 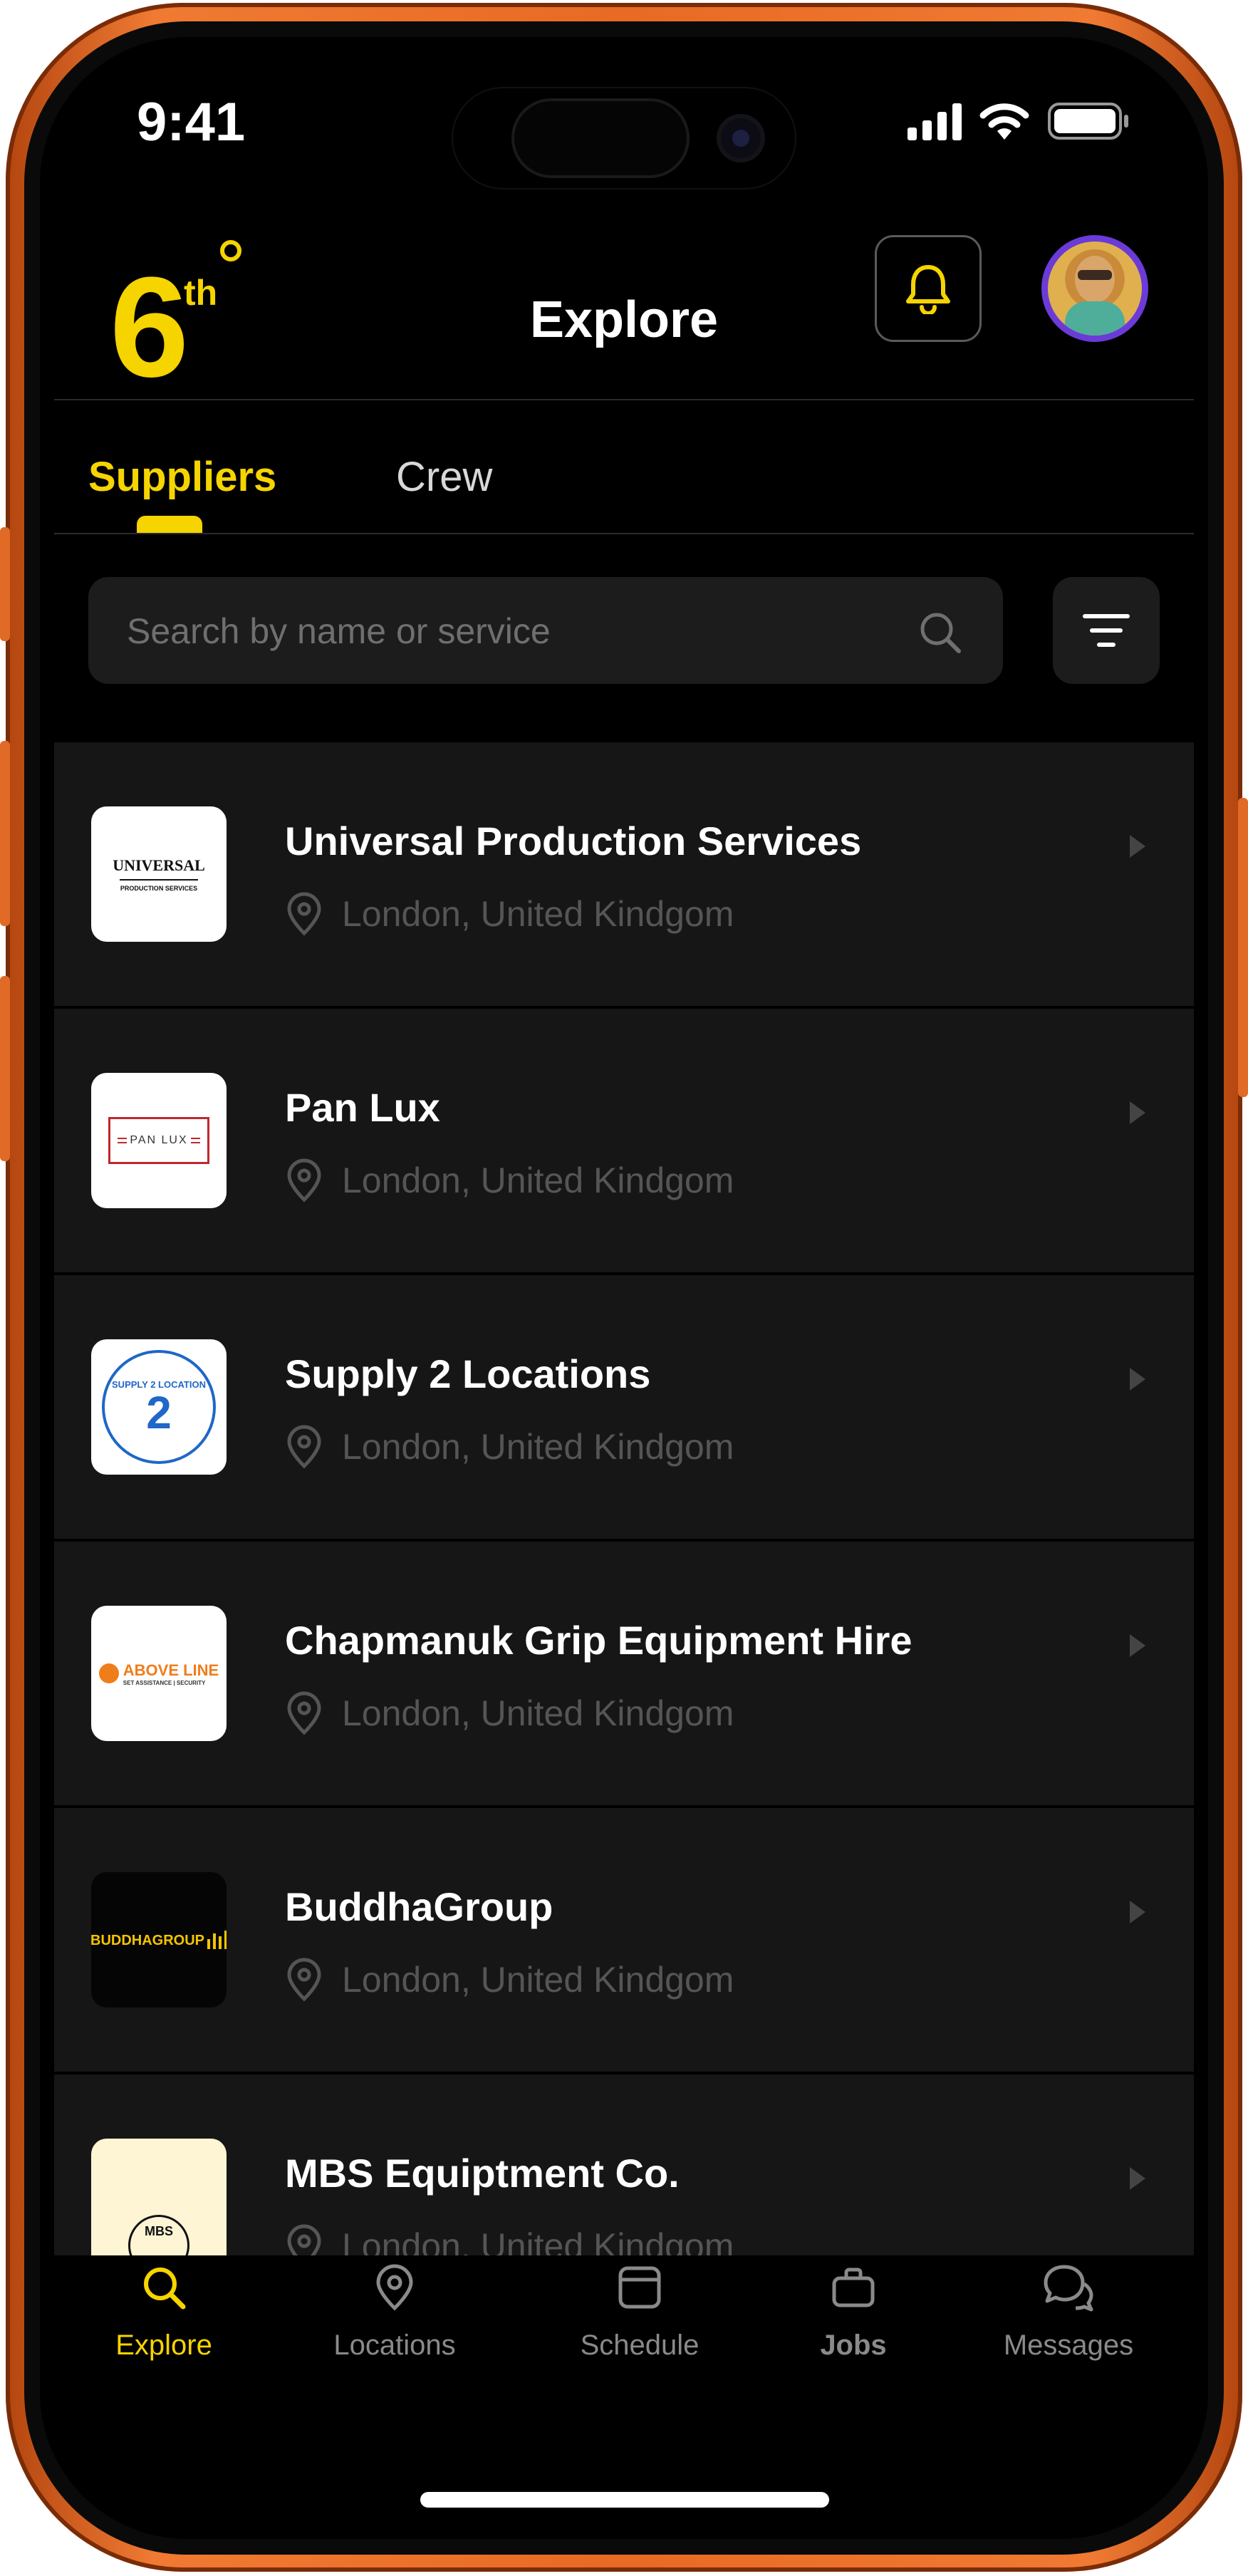 I want to click on nav-label: Locations, so click(x=394, y=2345).